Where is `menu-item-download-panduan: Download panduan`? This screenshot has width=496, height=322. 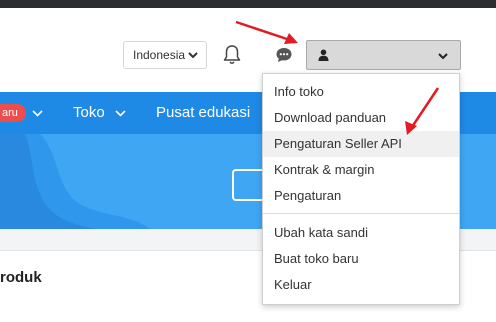
menu-item-download-panduan: Download panduan is located at coordinates (361, 118).